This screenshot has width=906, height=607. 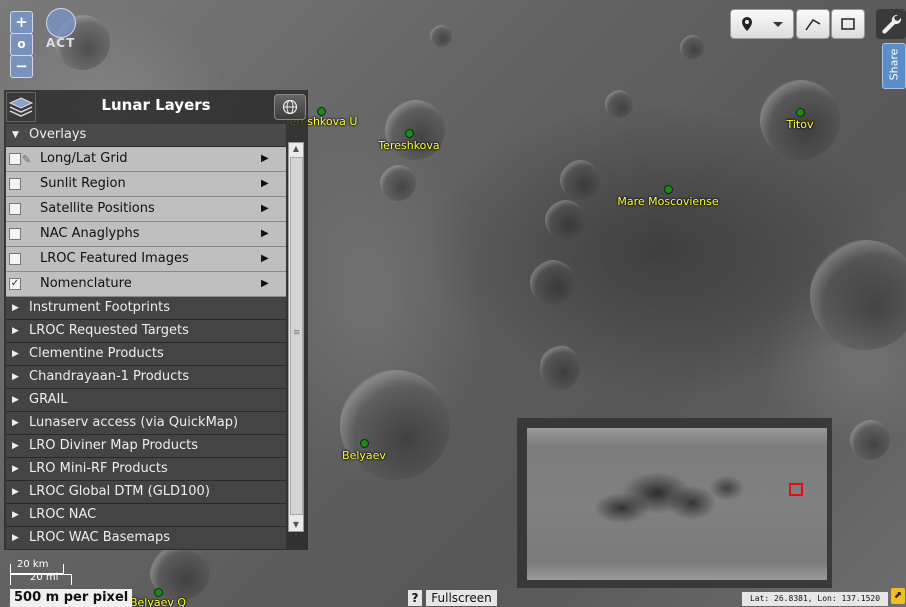 I want to click on group-label: Lunaserv access (via QuickMap), so click(x=134, y=422).